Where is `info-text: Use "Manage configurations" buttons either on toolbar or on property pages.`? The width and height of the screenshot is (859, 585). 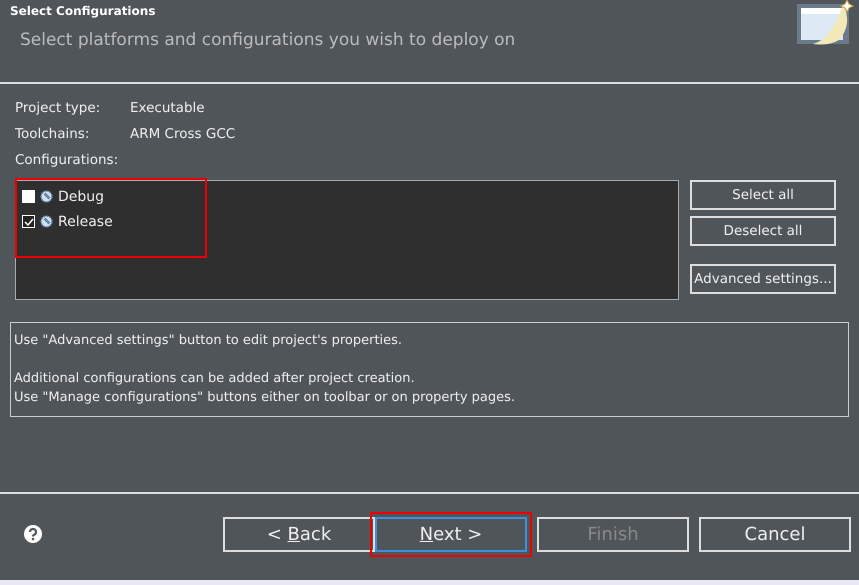 info-text: Use "Manage configurations" buttons either on toolbar or on property pages. is located at coordinates (265, 398).